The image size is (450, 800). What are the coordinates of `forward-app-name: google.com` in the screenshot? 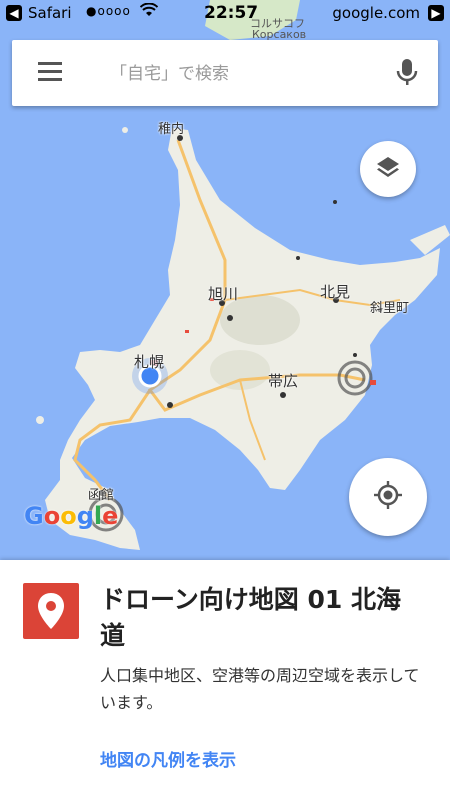 It's located at (376, 13).